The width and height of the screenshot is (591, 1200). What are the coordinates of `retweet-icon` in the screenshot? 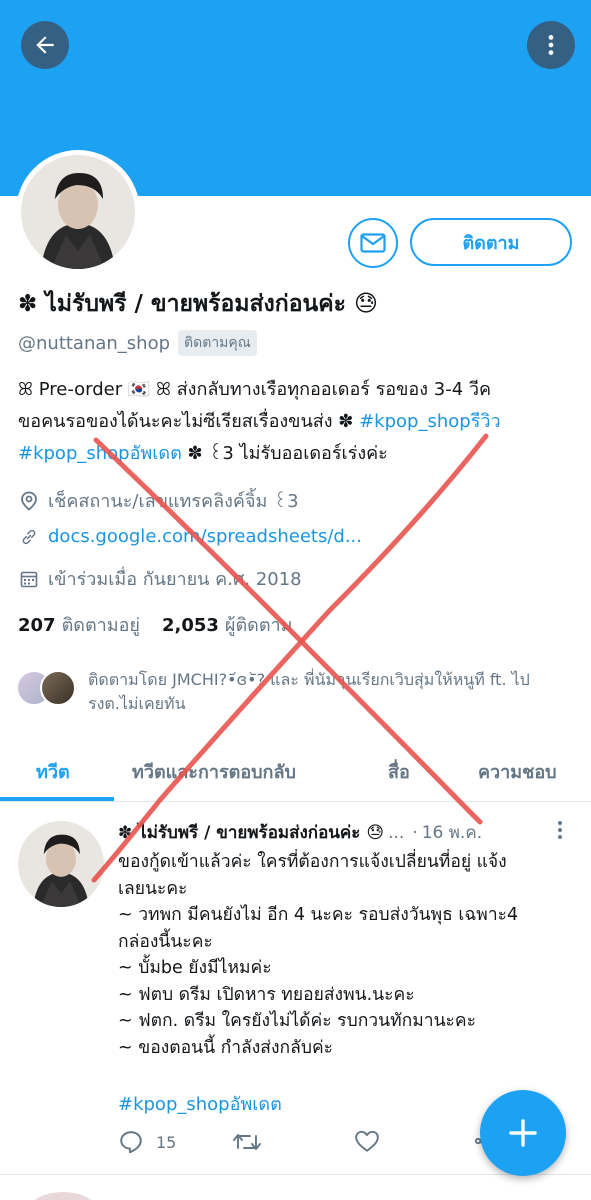 It's located at (247, 1142).